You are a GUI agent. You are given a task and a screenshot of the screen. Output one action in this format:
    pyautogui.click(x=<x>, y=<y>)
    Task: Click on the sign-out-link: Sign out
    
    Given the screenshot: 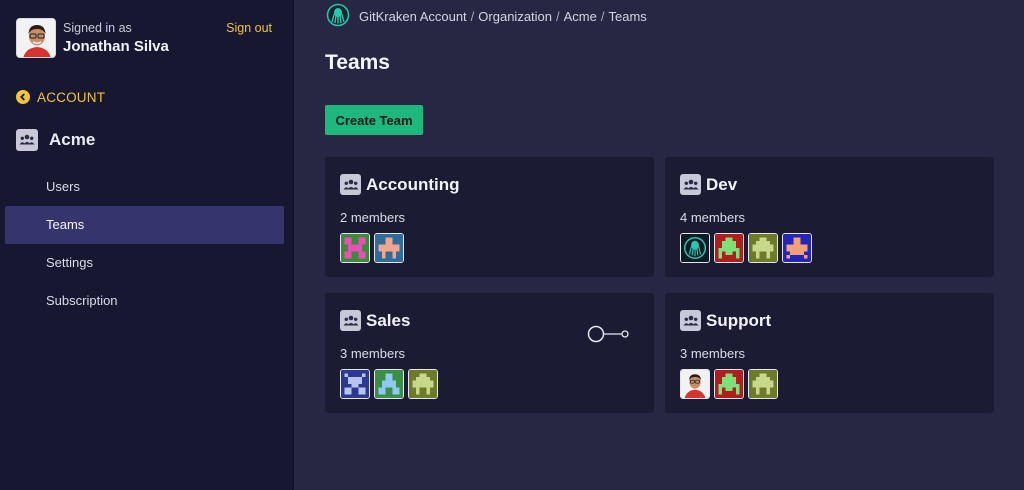 What is the action you would take?
    pyautogui.click(x=249, y=28)
    